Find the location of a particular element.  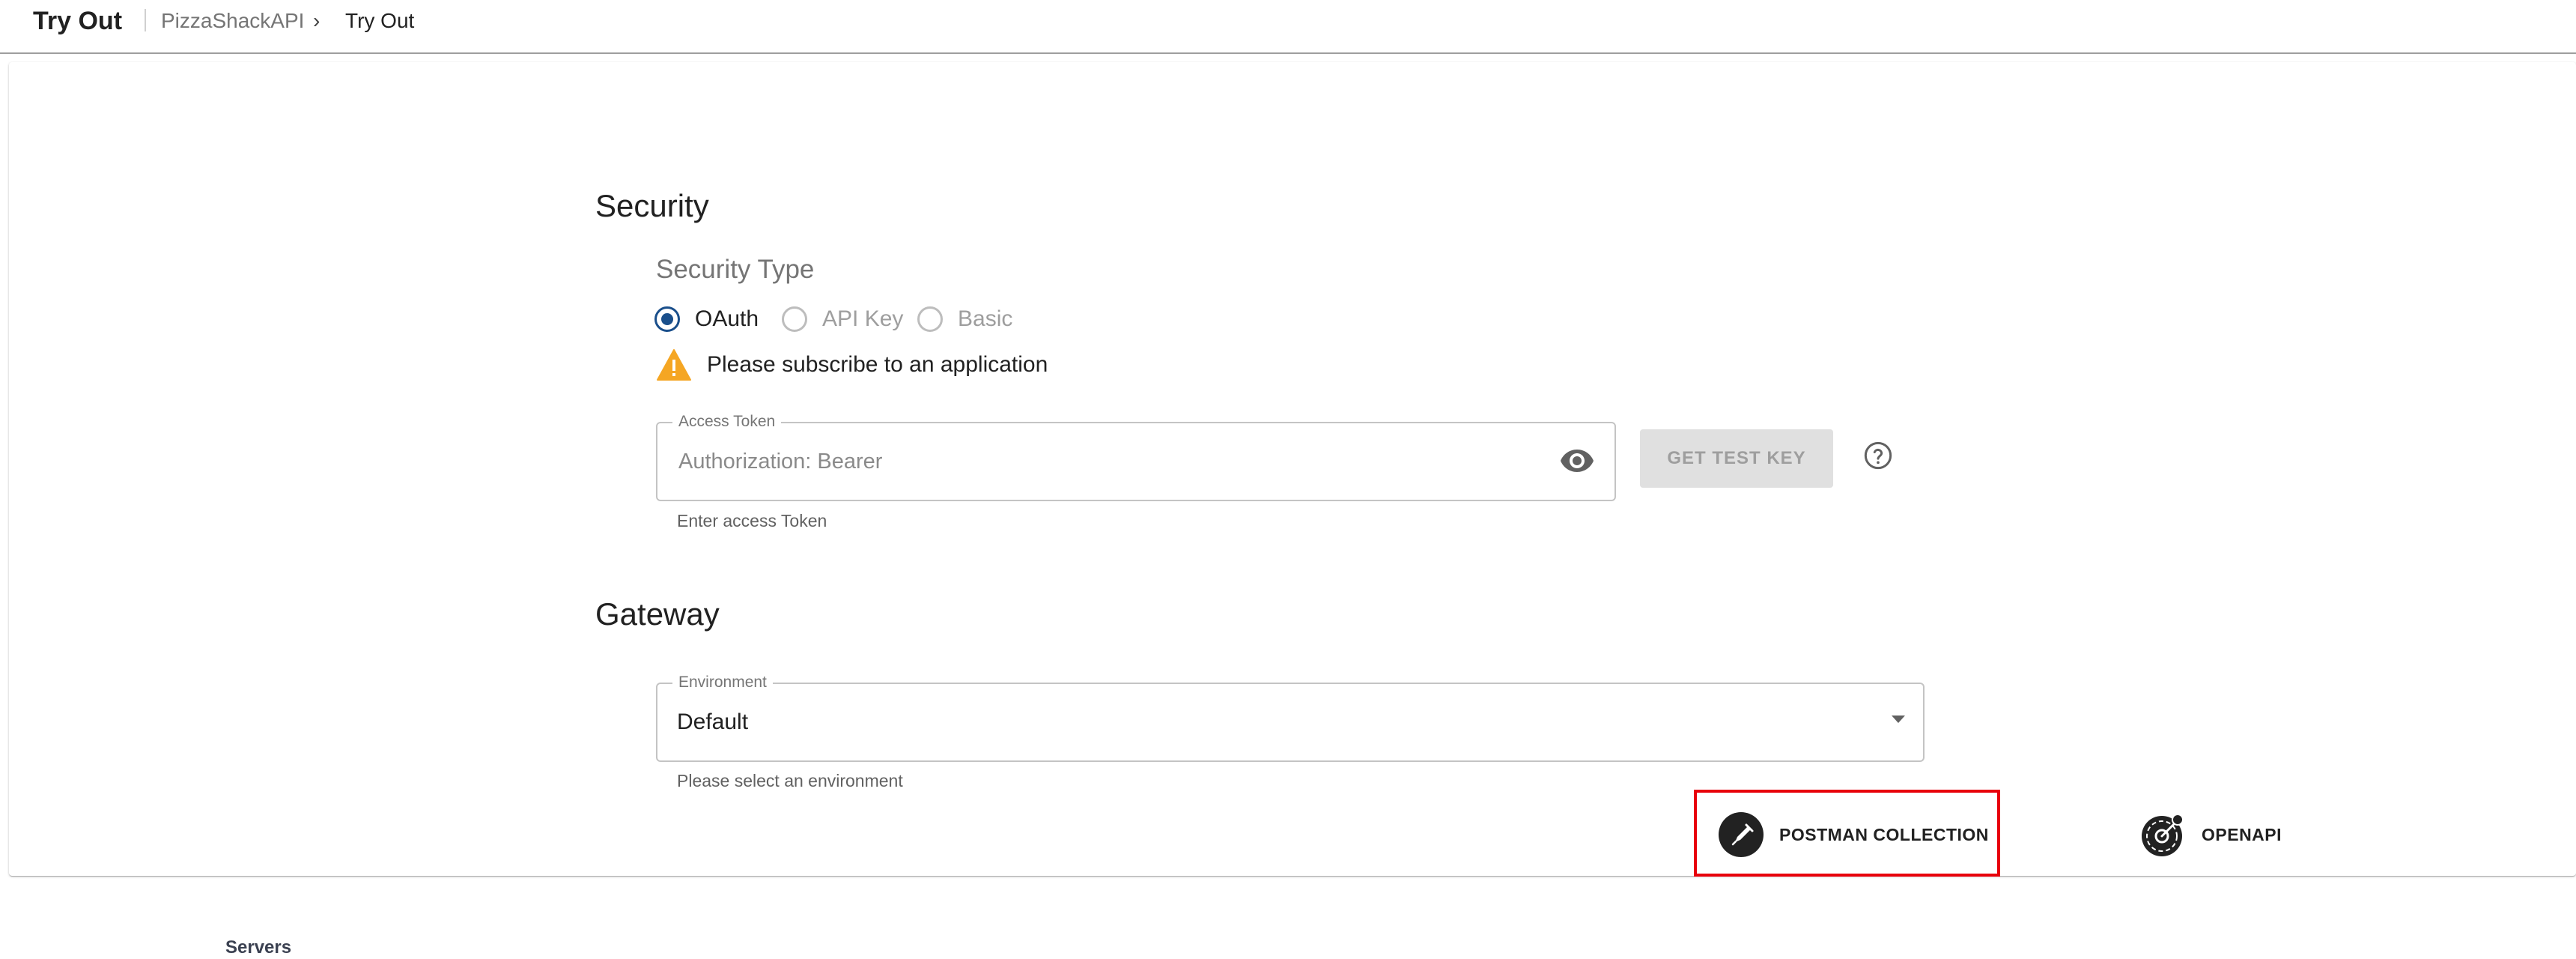

radio-api-key-indicator is located at coordinates (794, 319).